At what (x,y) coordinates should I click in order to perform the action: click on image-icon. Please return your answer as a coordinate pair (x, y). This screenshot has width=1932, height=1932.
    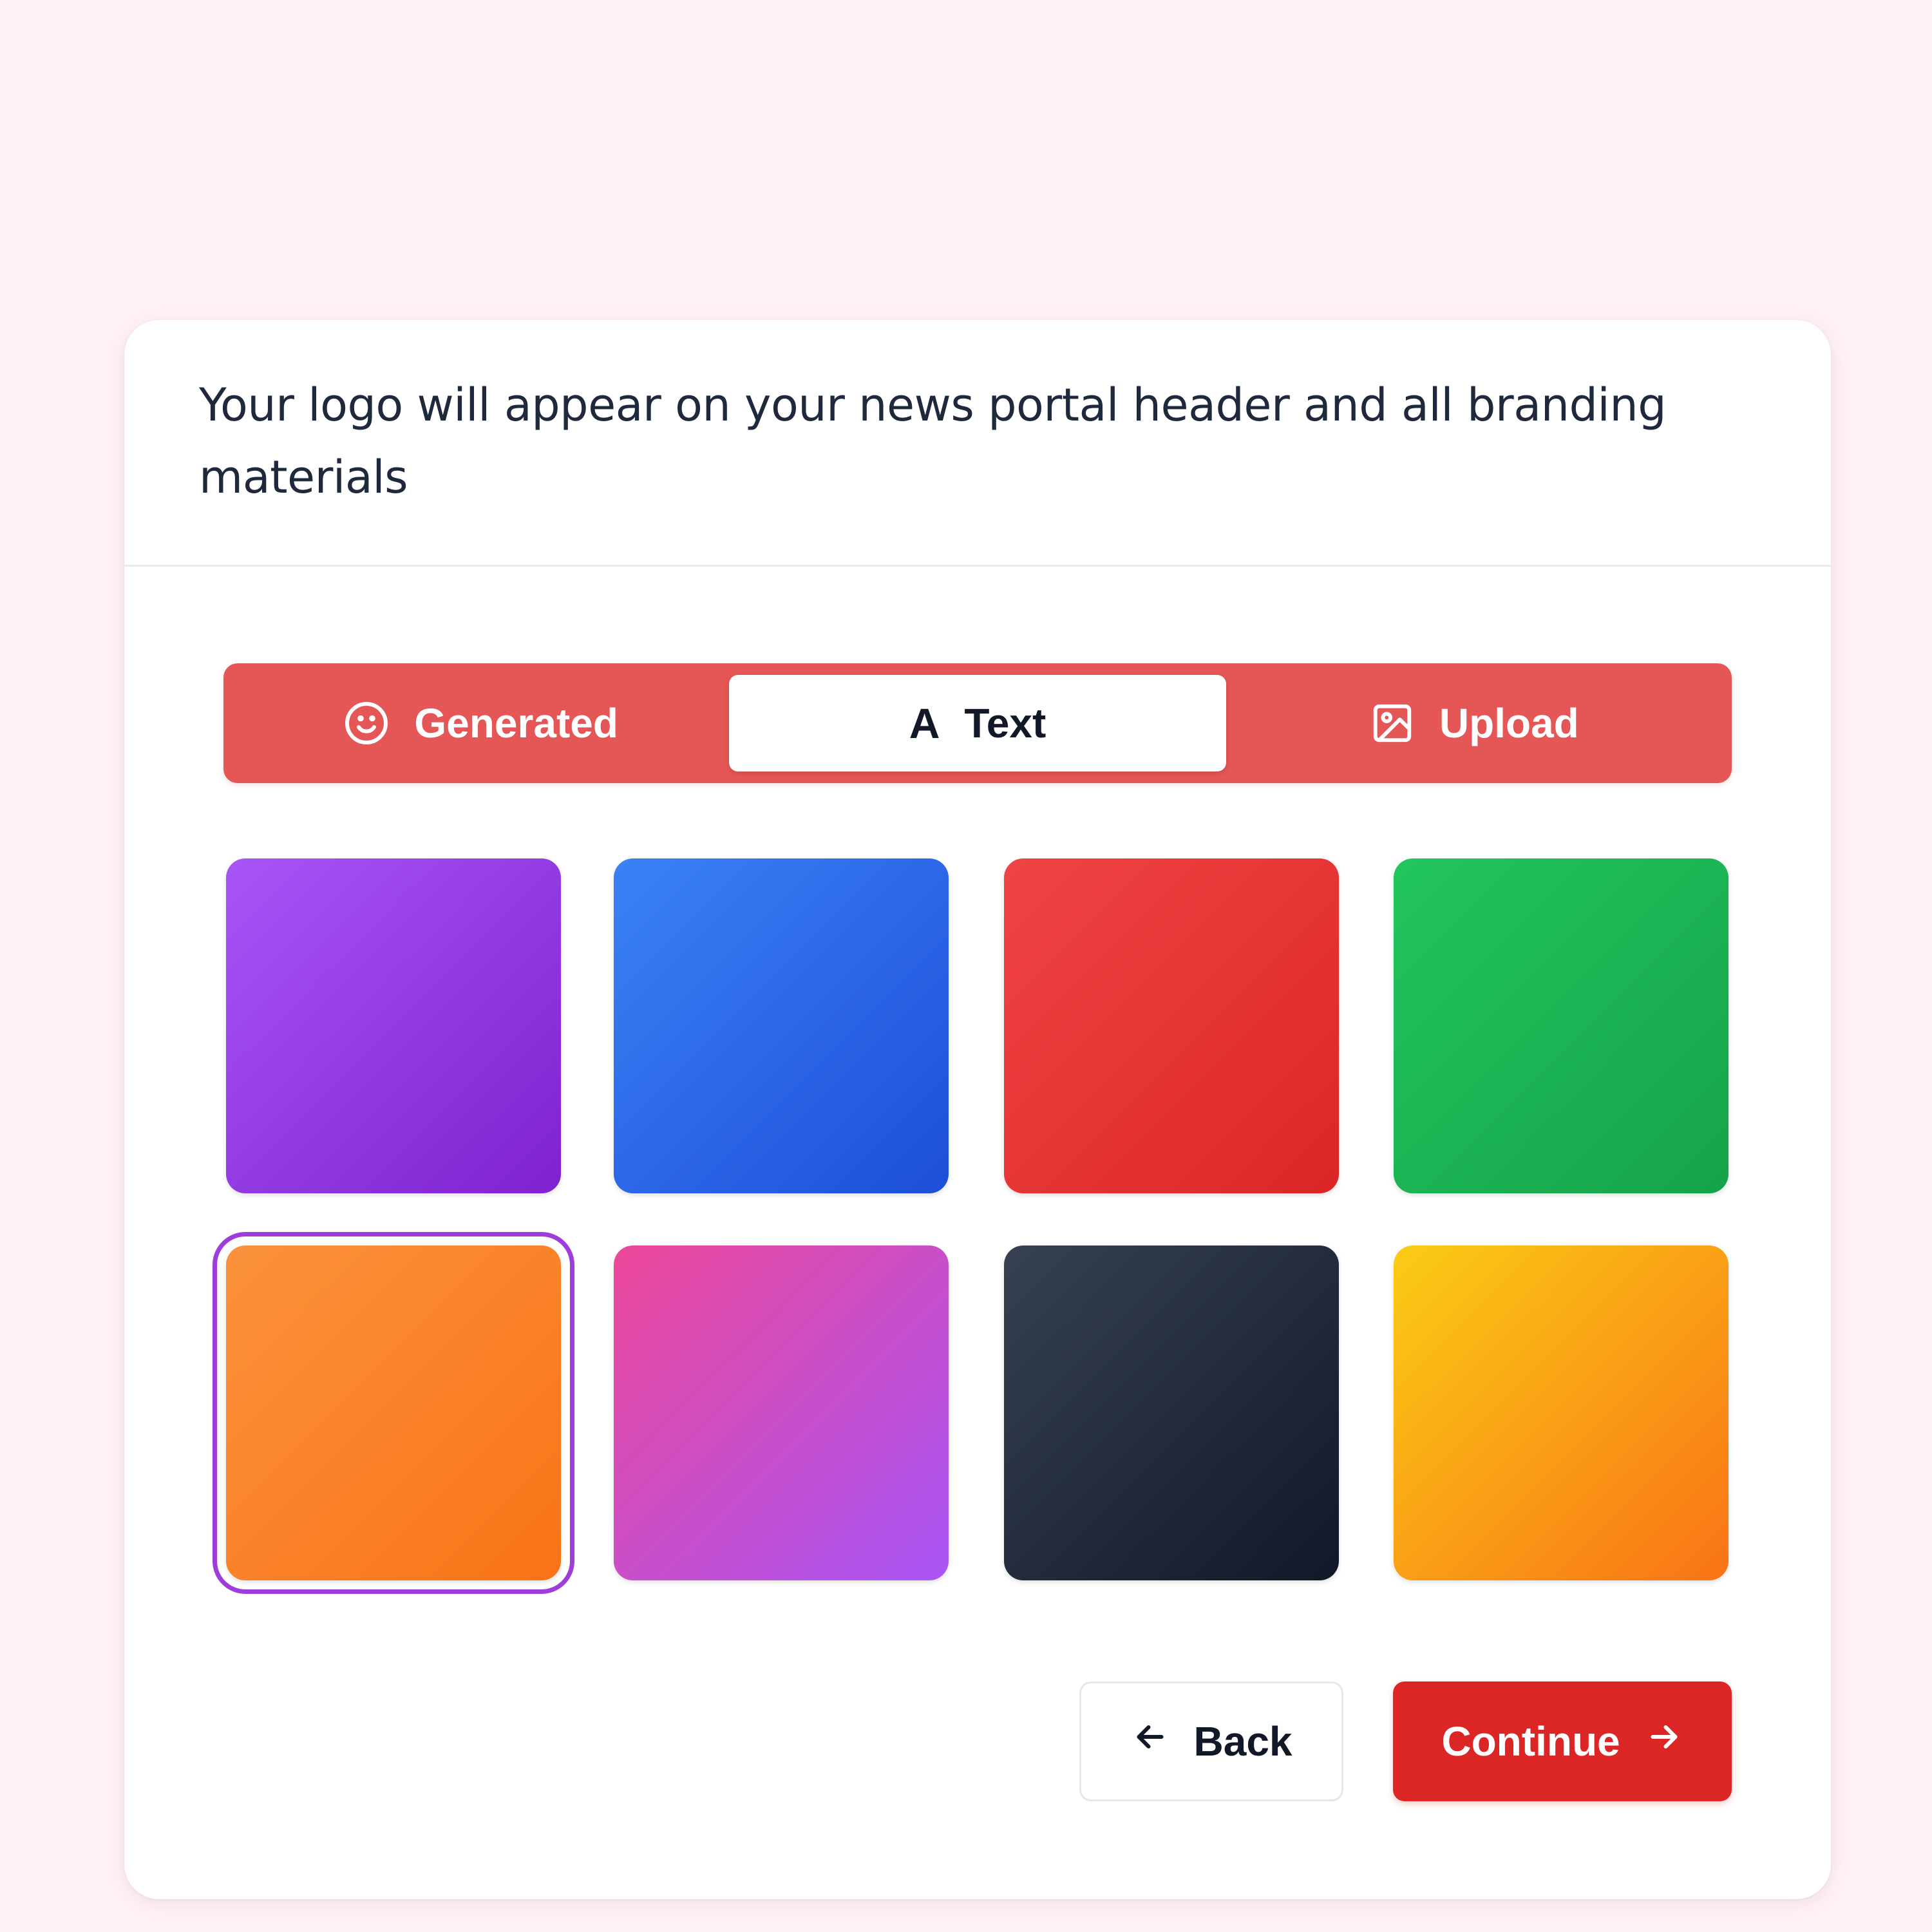
    Looking at the image, I should click on (1393, 723).